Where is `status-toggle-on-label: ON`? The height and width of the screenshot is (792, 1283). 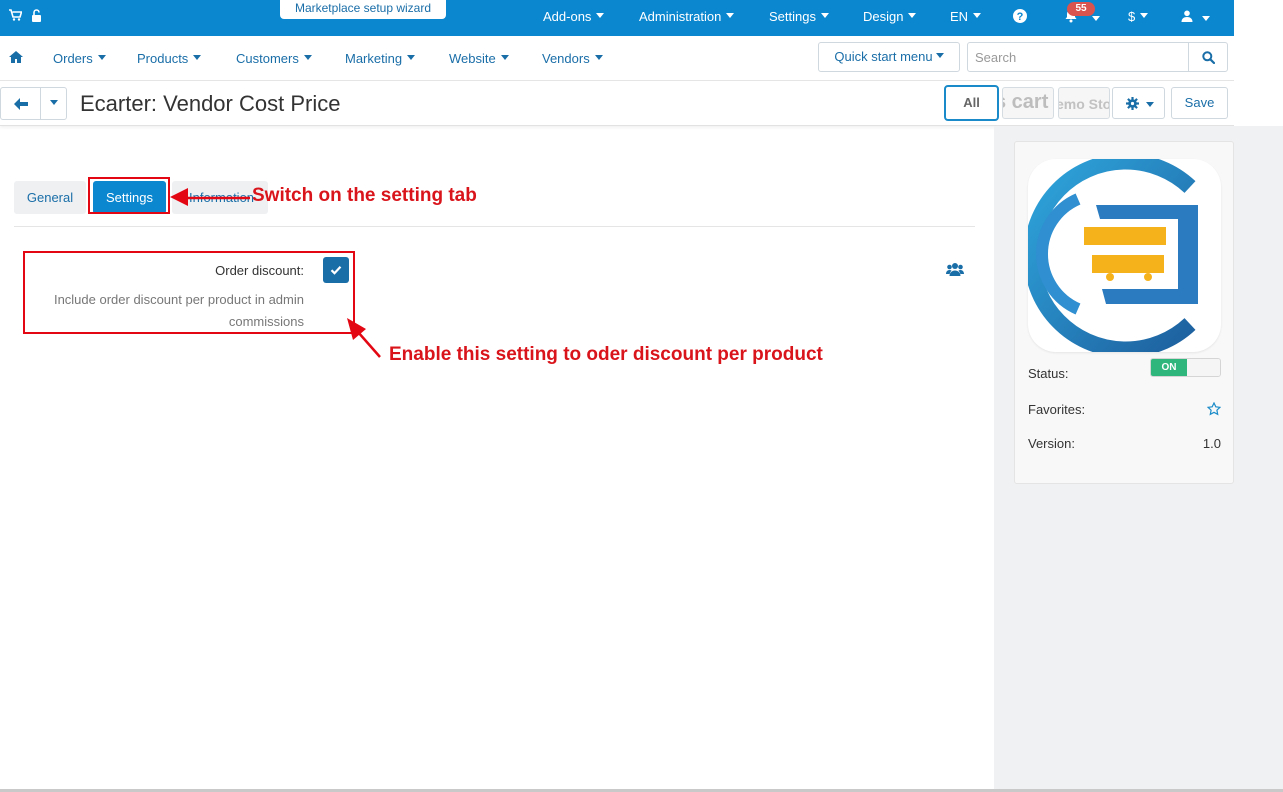 status-toggle-on-label: ON is located at coordinates (1169, 367).